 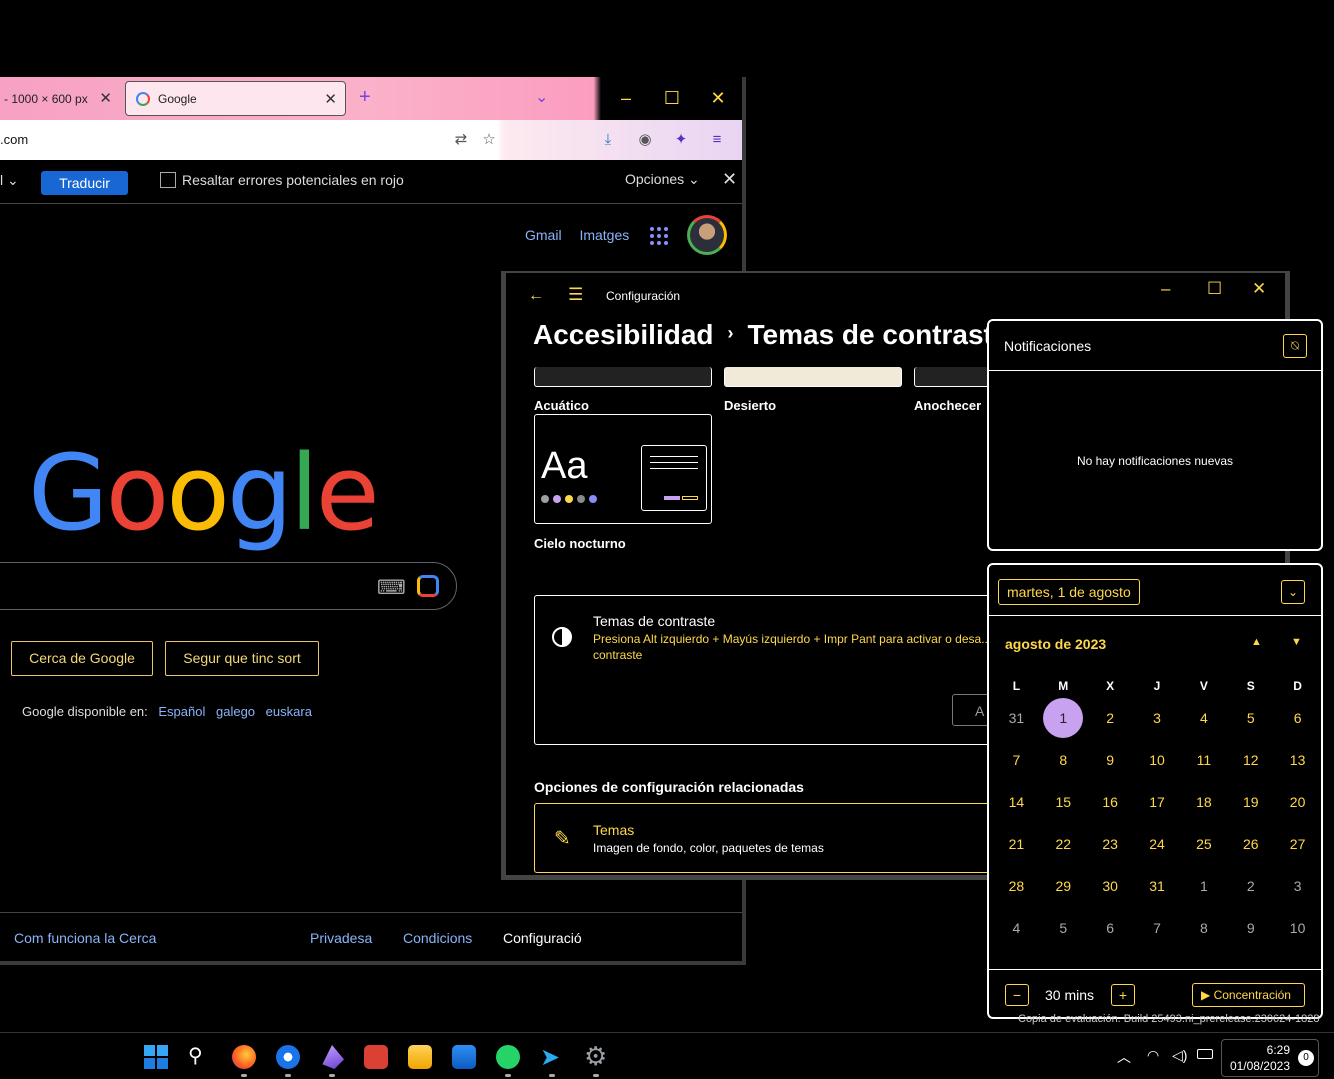 What do you see at coordinates (1297, 760) in the screenshot?
I see `calendar-day: 13` at bounding box center [1297, 760].